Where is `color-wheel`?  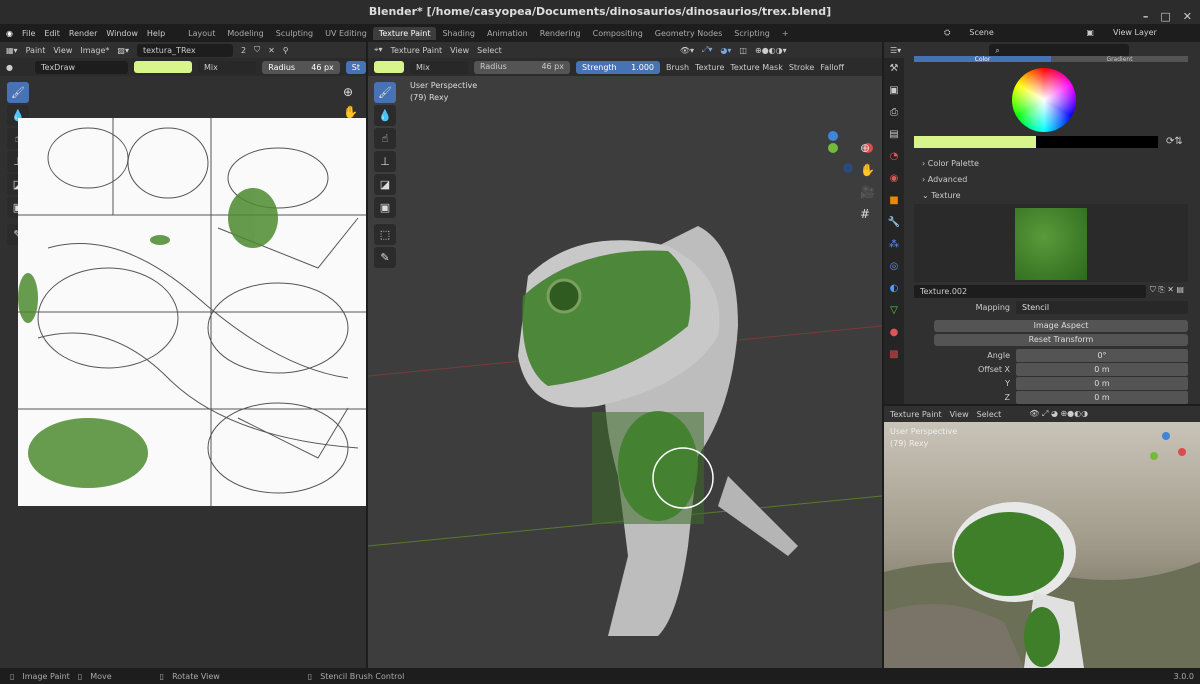 color-wheel is located at coordinates (1044, 100).